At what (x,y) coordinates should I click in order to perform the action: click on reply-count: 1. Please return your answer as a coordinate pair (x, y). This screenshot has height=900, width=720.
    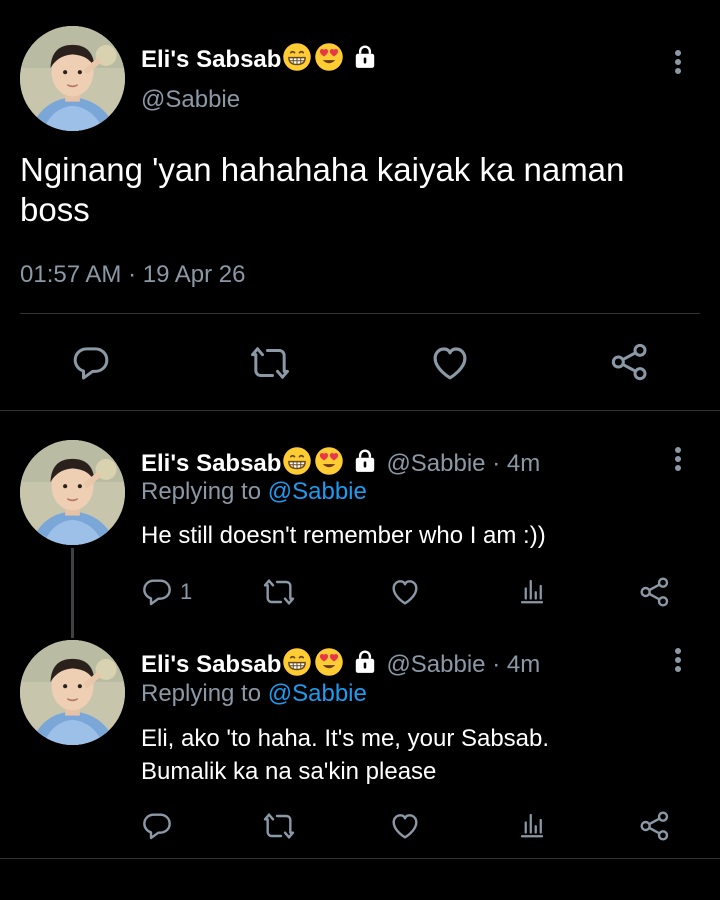
    Looking at the image, I should click on (186, 591).